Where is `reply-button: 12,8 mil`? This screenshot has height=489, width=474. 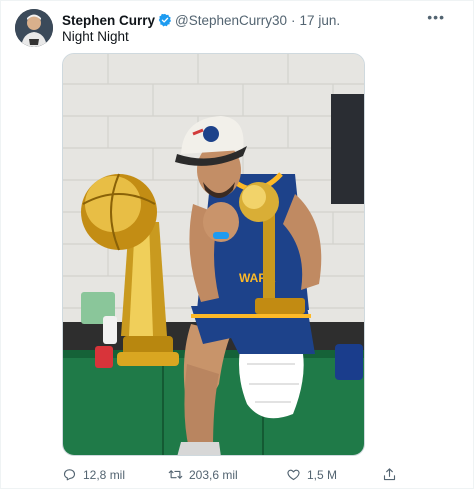
reply-button: 12,8 mil is located at coordinates (93, 474).